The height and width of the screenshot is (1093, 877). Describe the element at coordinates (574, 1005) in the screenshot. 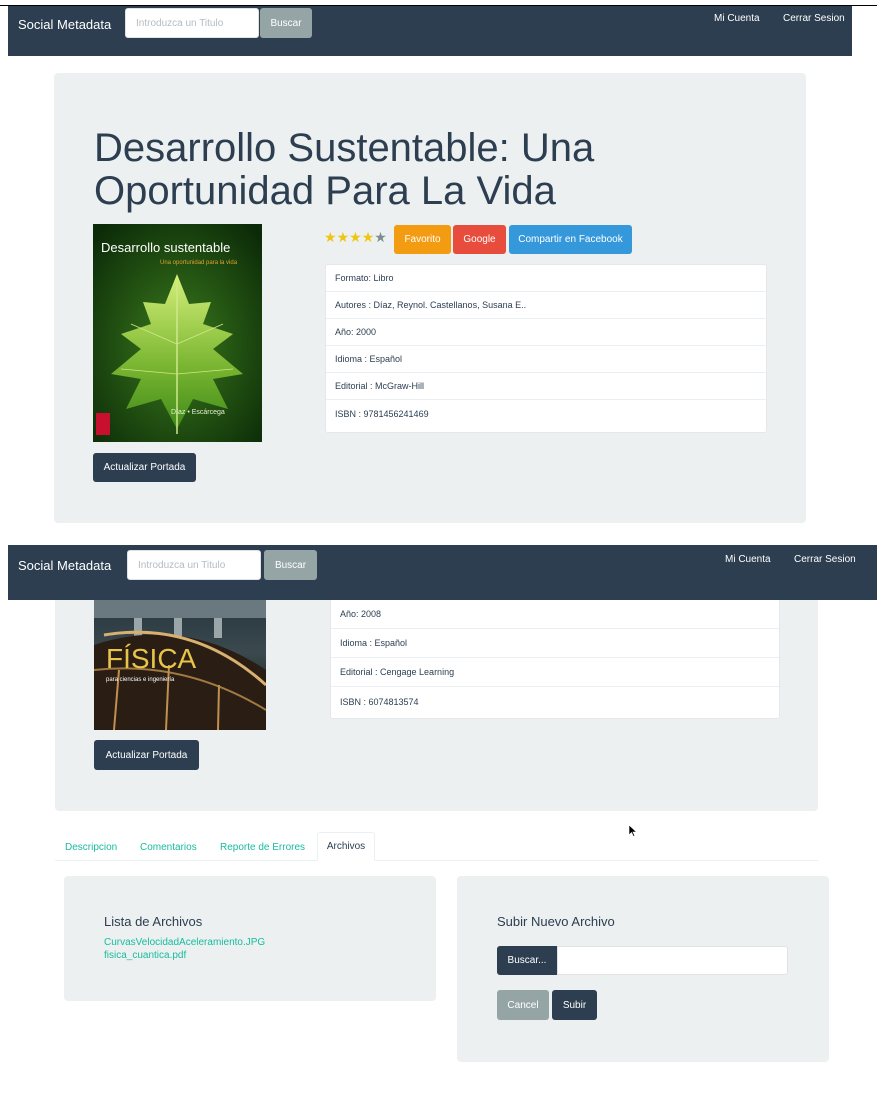

I see `submit-button: Subir` at that location.